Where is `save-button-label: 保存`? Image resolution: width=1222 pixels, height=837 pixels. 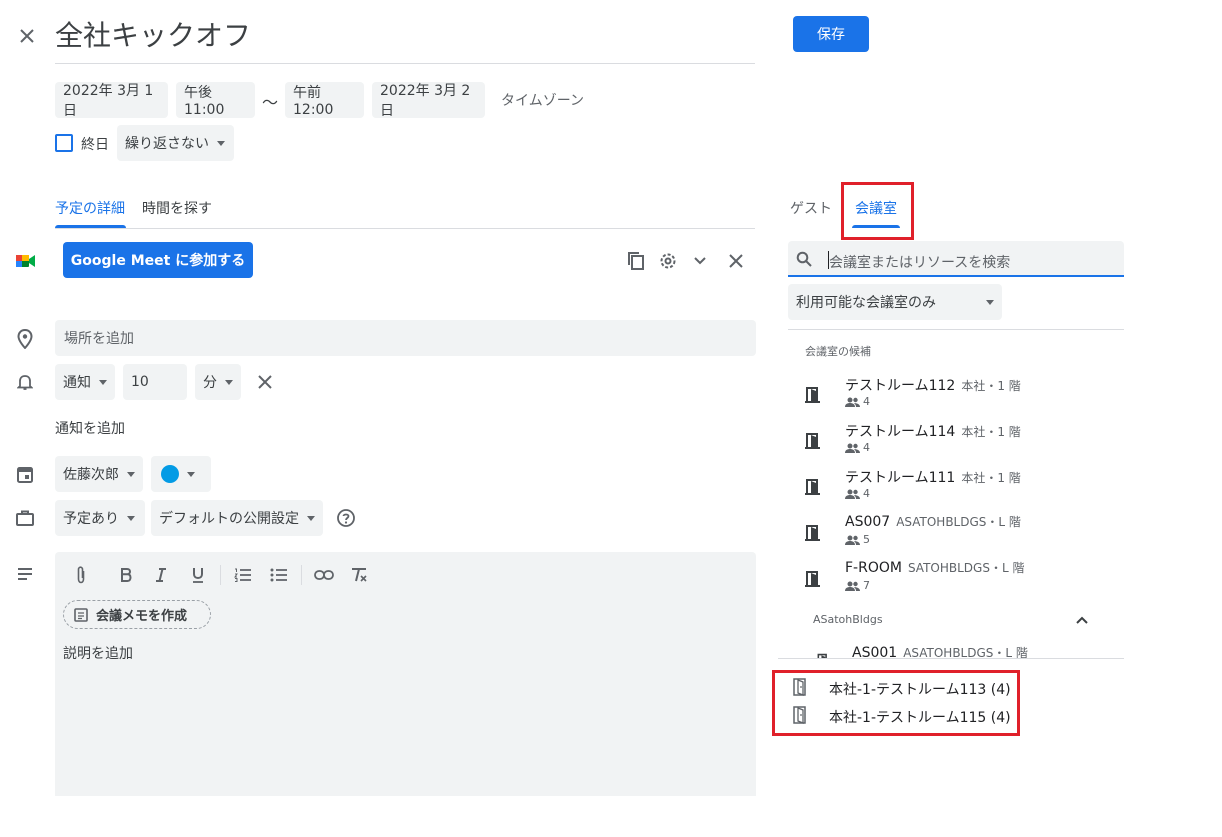
save-button-label: 保存 is located at coordinates (831, 35).